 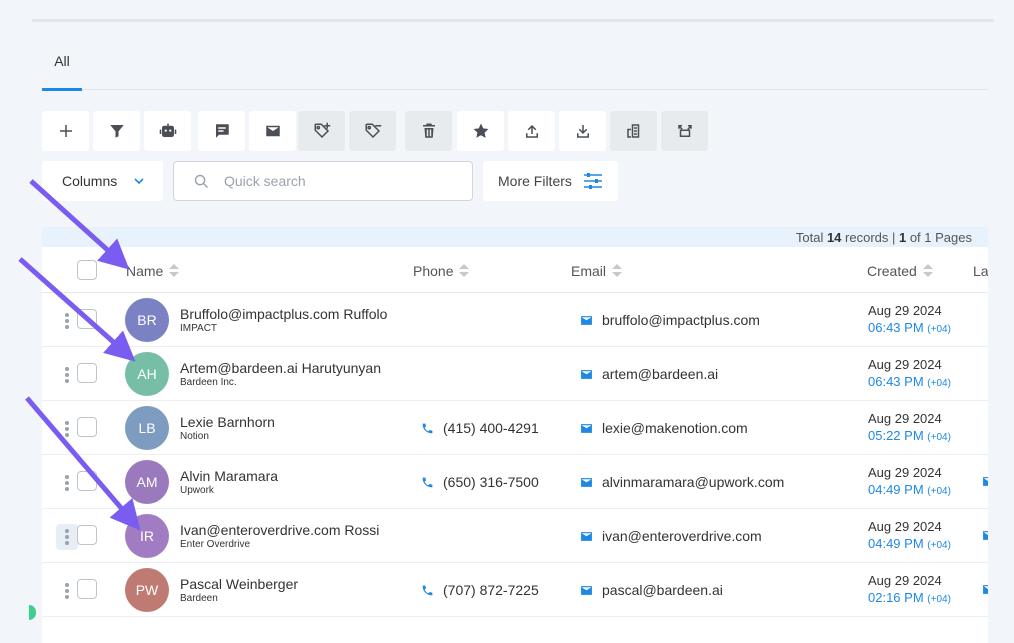 I want to click on tag-plus-icon, so click(x=322, y=130).